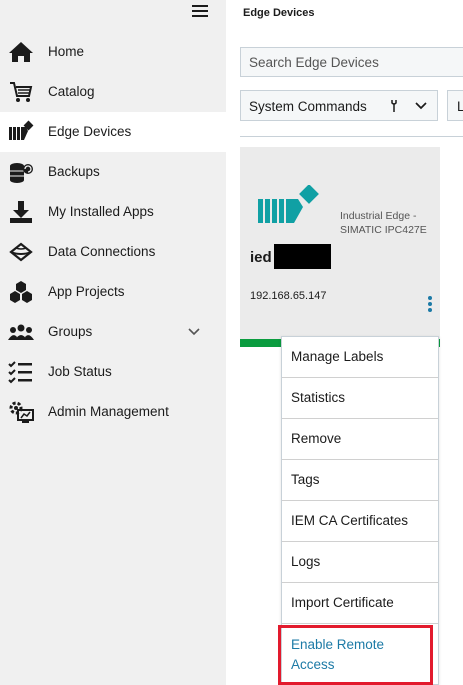 The width and height of the screenshot is (463, 685). What do you see at coordinates (360, 562) in the screenshot?
I see `menu-item-logs: Logs` at bounding box center [360, 562].